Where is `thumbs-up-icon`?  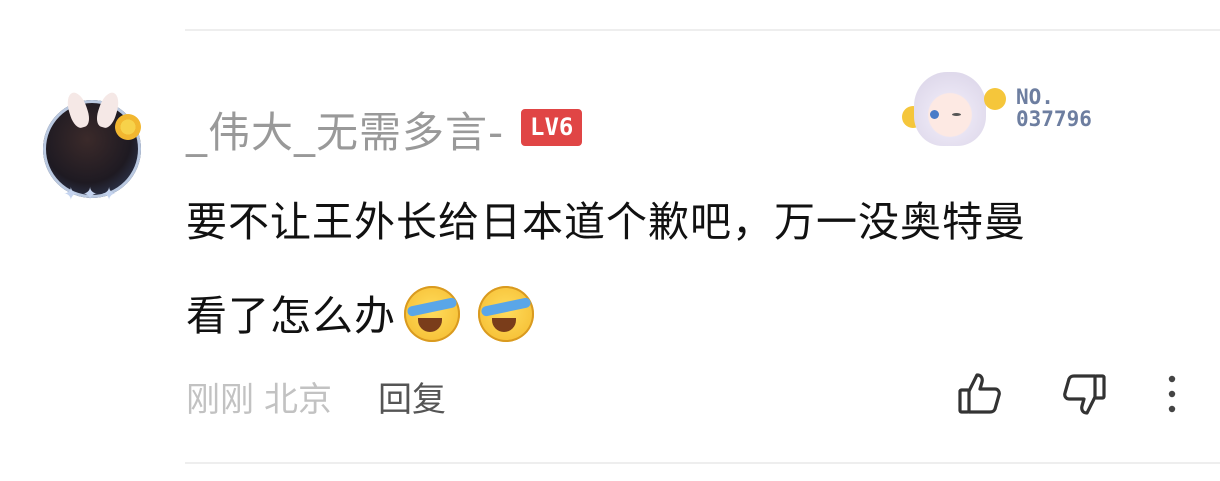
thumbs-up-icon is located at coordinates (979, 393).